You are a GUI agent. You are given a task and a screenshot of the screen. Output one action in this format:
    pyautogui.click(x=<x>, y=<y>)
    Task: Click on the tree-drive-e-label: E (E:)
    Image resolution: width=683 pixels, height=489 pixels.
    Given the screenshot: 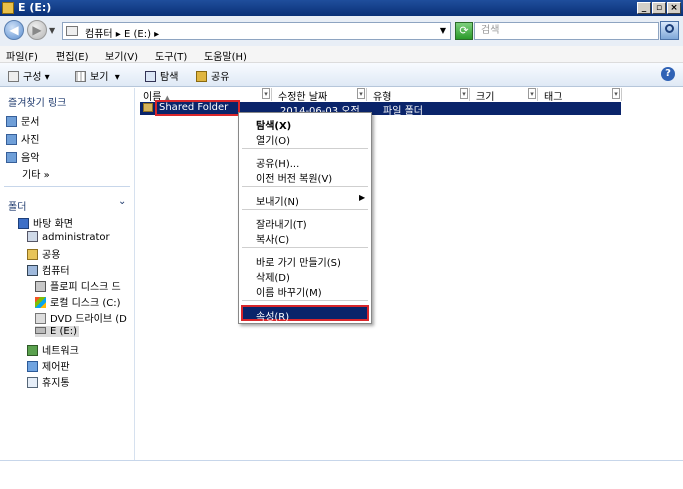 What is the action you would take?
    pyautogui.click(x=63, y=331)
    